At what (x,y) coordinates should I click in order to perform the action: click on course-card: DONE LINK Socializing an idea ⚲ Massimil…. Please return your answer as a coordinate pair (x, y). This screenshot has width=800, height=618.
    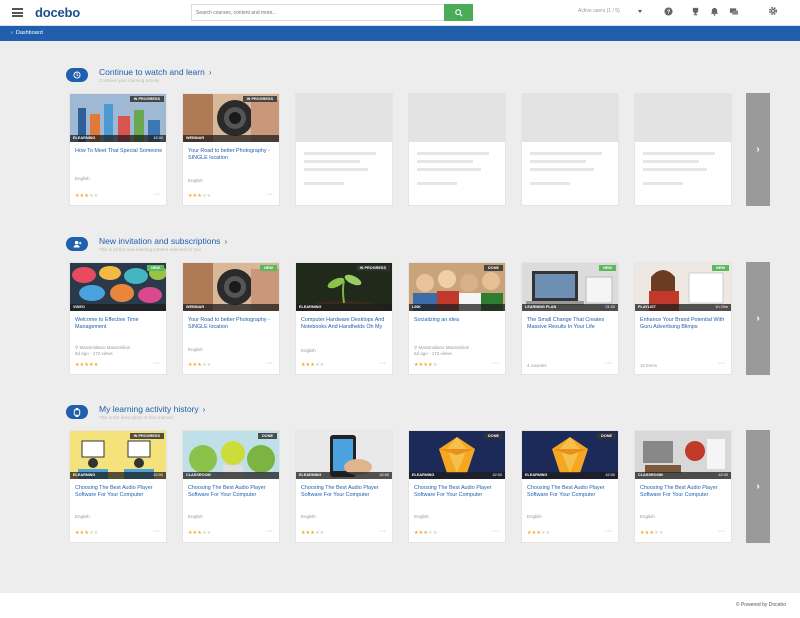
    Looking at the image, I should click on (457, 318).